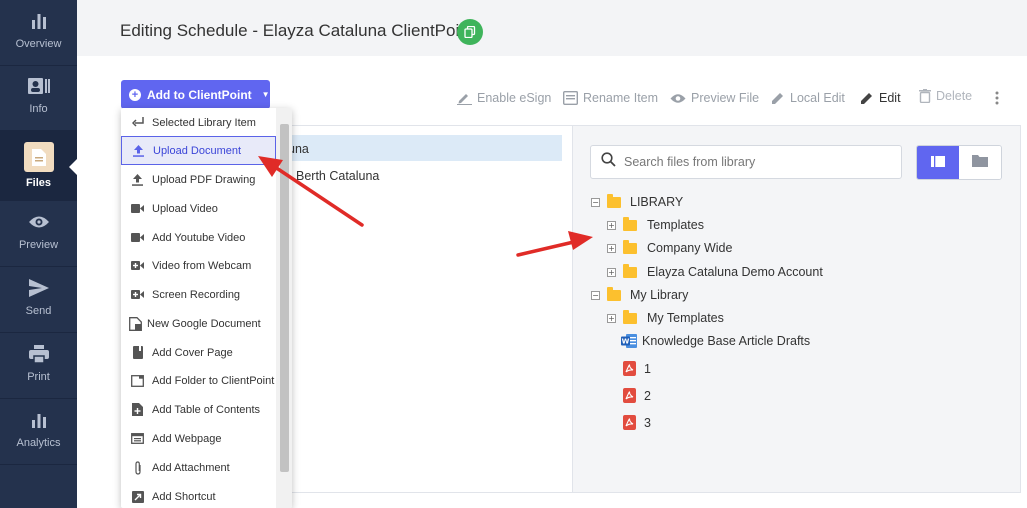 The width and height of the screenshot is (1027, 508). I want to click on menu-item-add-table-of-contents: Add Table of Contents, so click(198, 409).